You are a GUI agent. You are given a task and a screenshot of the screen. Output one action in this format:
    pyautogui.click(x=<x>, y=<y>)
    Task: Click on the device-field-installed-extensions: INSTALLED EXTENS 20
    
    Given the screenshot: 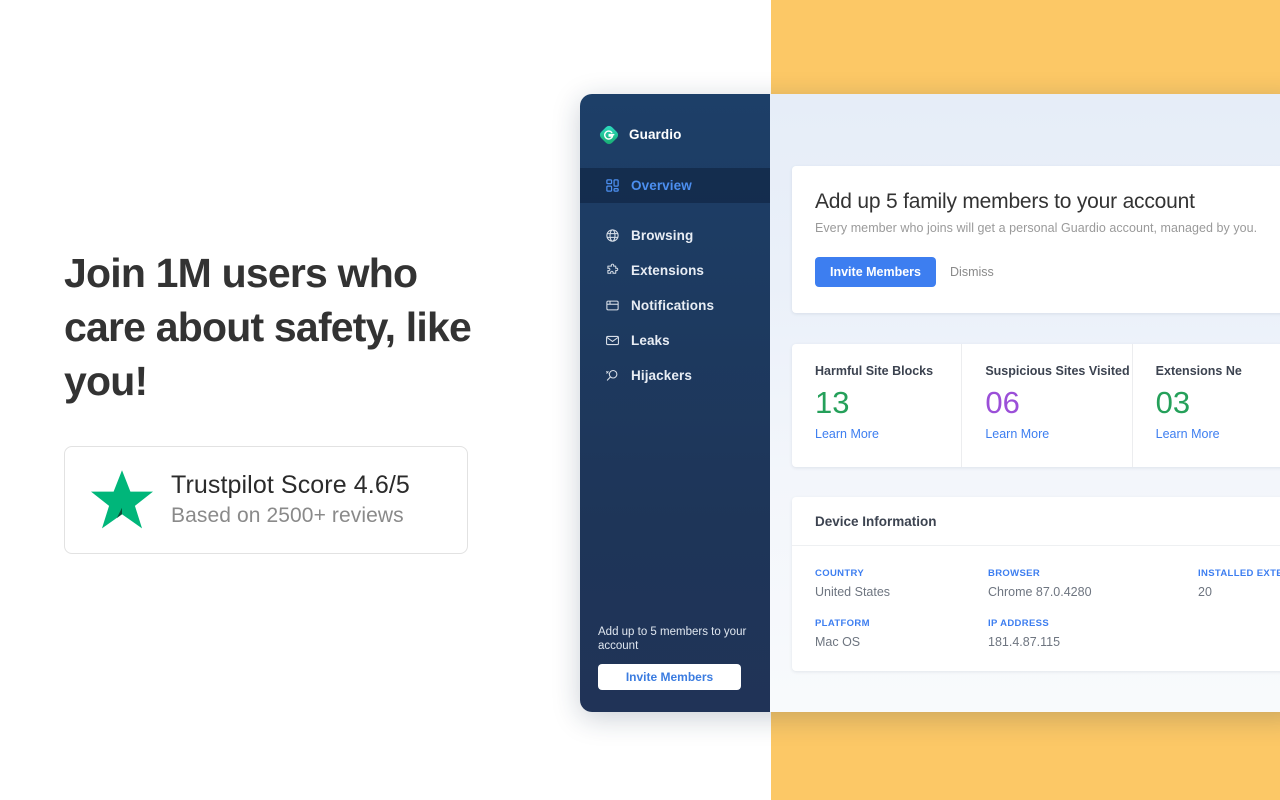 What is the action you would take?
    pyautogui.click(x=1239, y=583)
    